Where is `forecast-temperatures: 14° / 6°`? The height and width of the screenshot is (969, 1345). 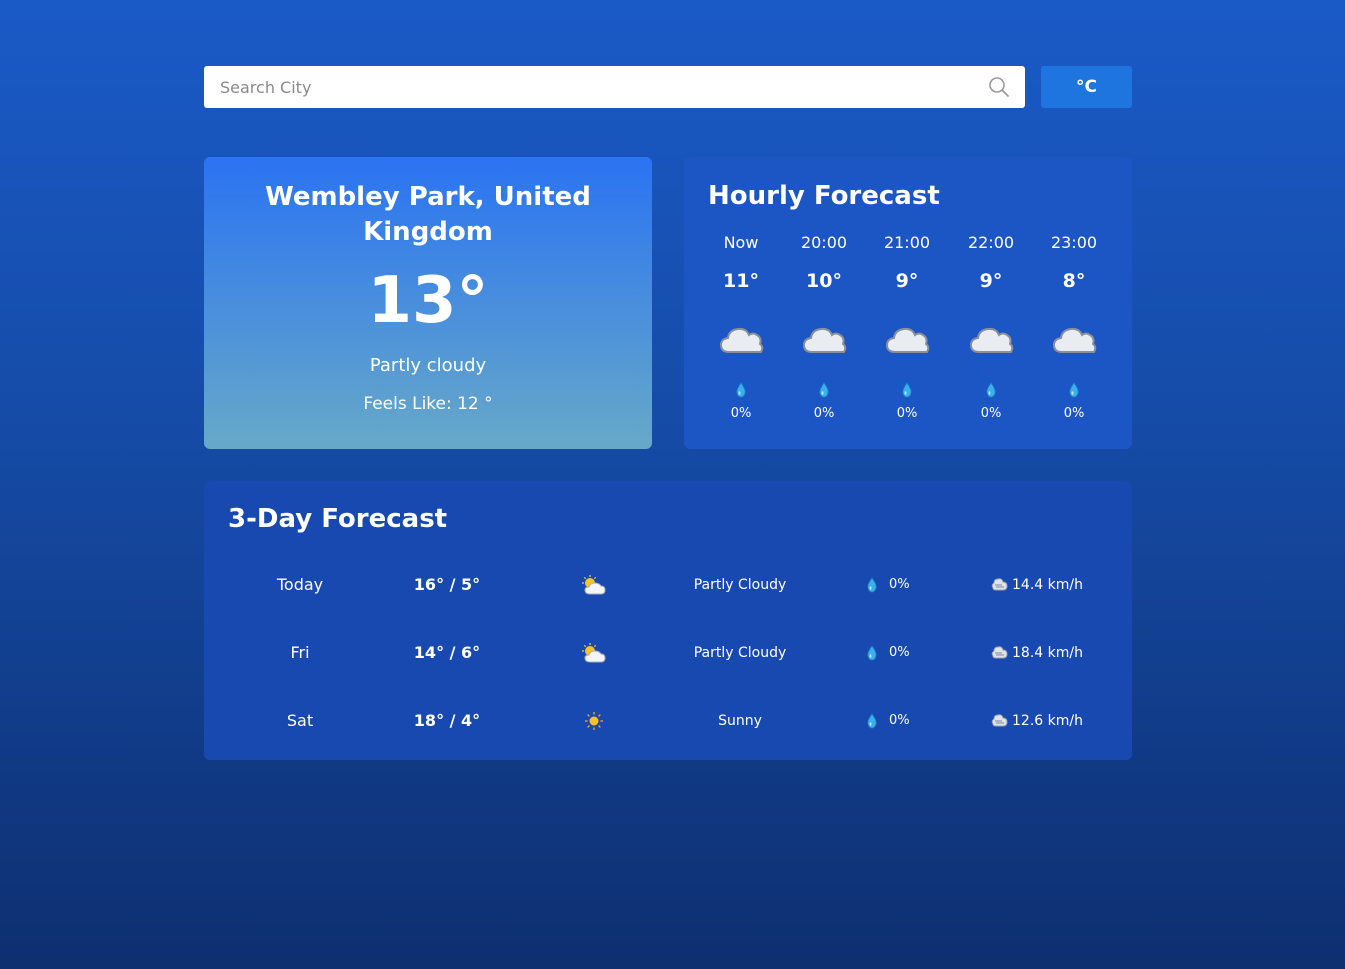
forecast-temperatures: 14° / 6° is located at coordinates (447, 652).